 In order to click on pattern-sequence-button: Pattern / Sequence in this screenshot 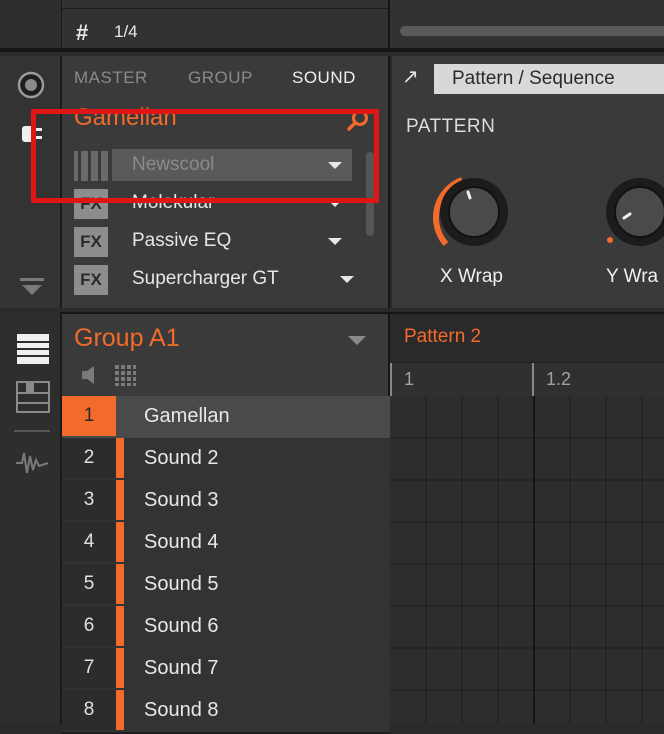, I will do `click(549, 79)`.